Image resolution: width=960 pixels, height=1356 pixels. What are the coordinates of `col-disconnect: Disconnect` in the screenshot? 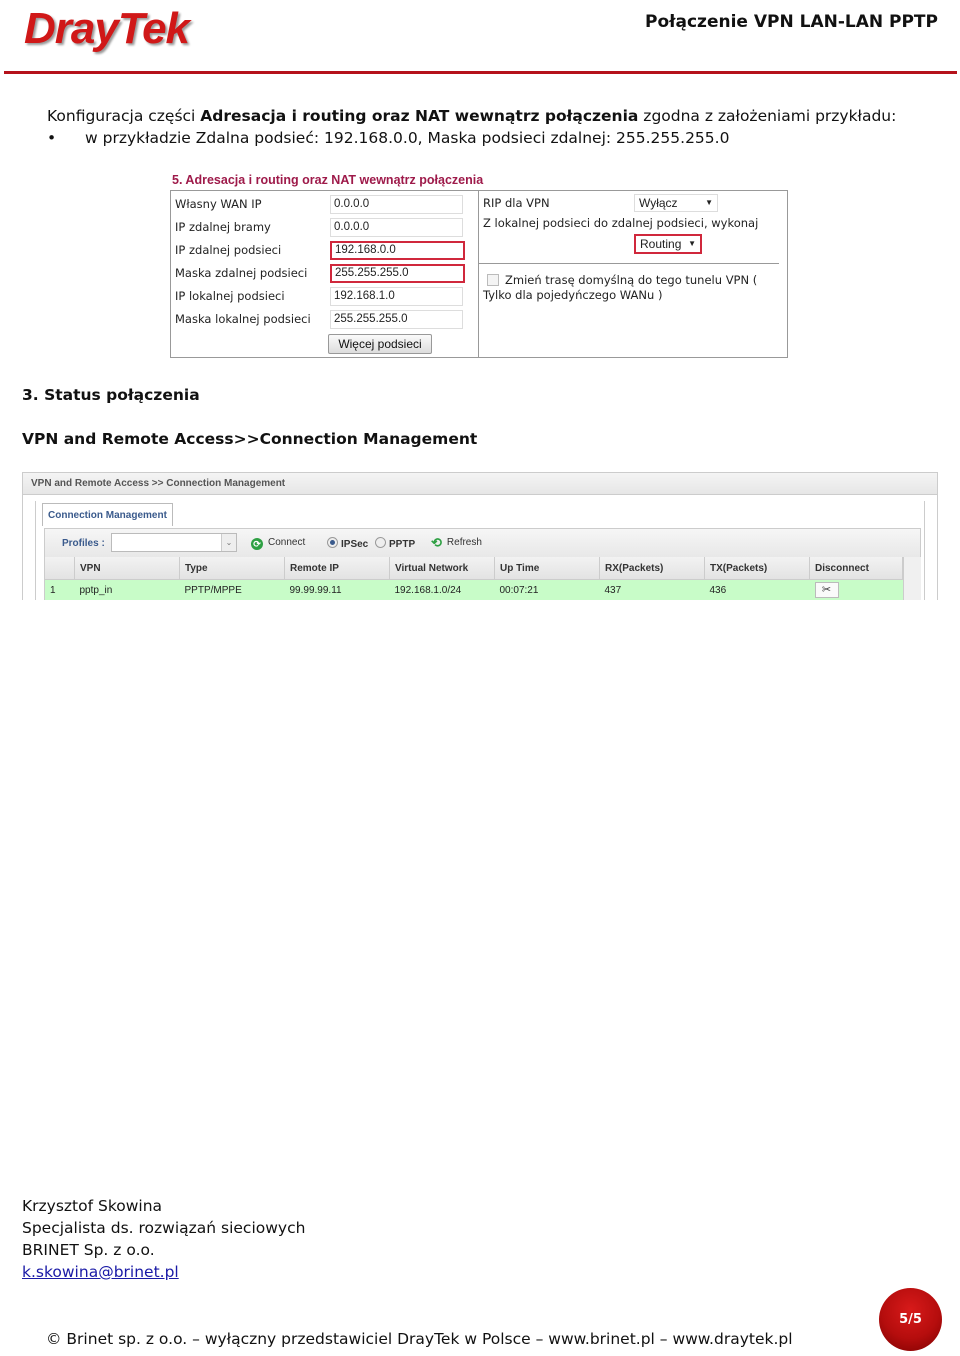 It's located at (856, 568).